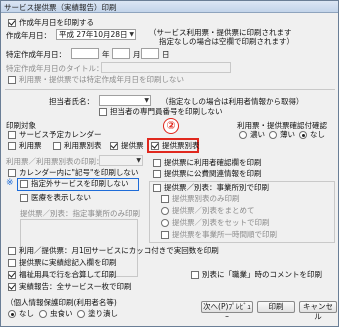 The image size is (339, 327). What do you see at coordinates (213, 162) in the screenshot?
I see `r1-label: 提供票に利用者確認欄を印刷` at bounding box center [213, 162].